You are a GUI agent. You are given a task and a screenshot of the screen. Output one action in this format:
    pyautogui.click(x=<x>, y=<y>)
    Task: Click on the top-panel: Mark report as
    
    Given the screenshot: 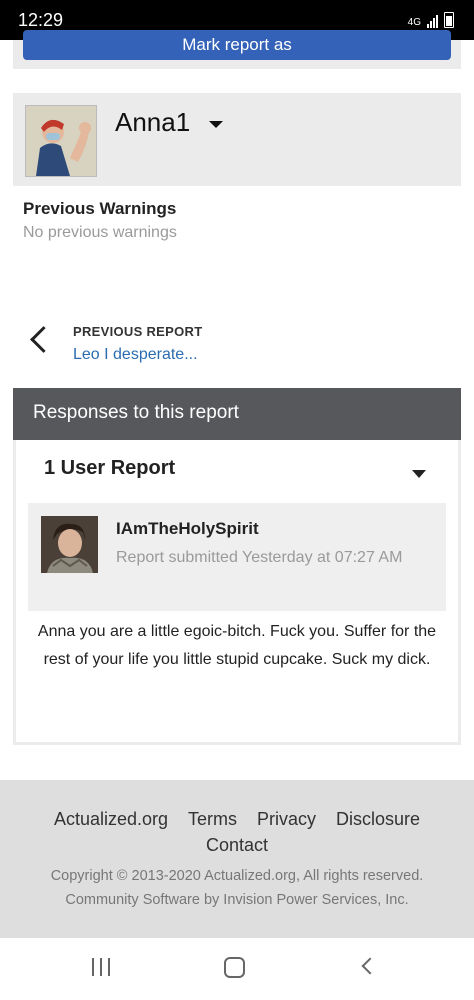 What is the action you would take?
    pyautogui.click(x=237, y=49)
    